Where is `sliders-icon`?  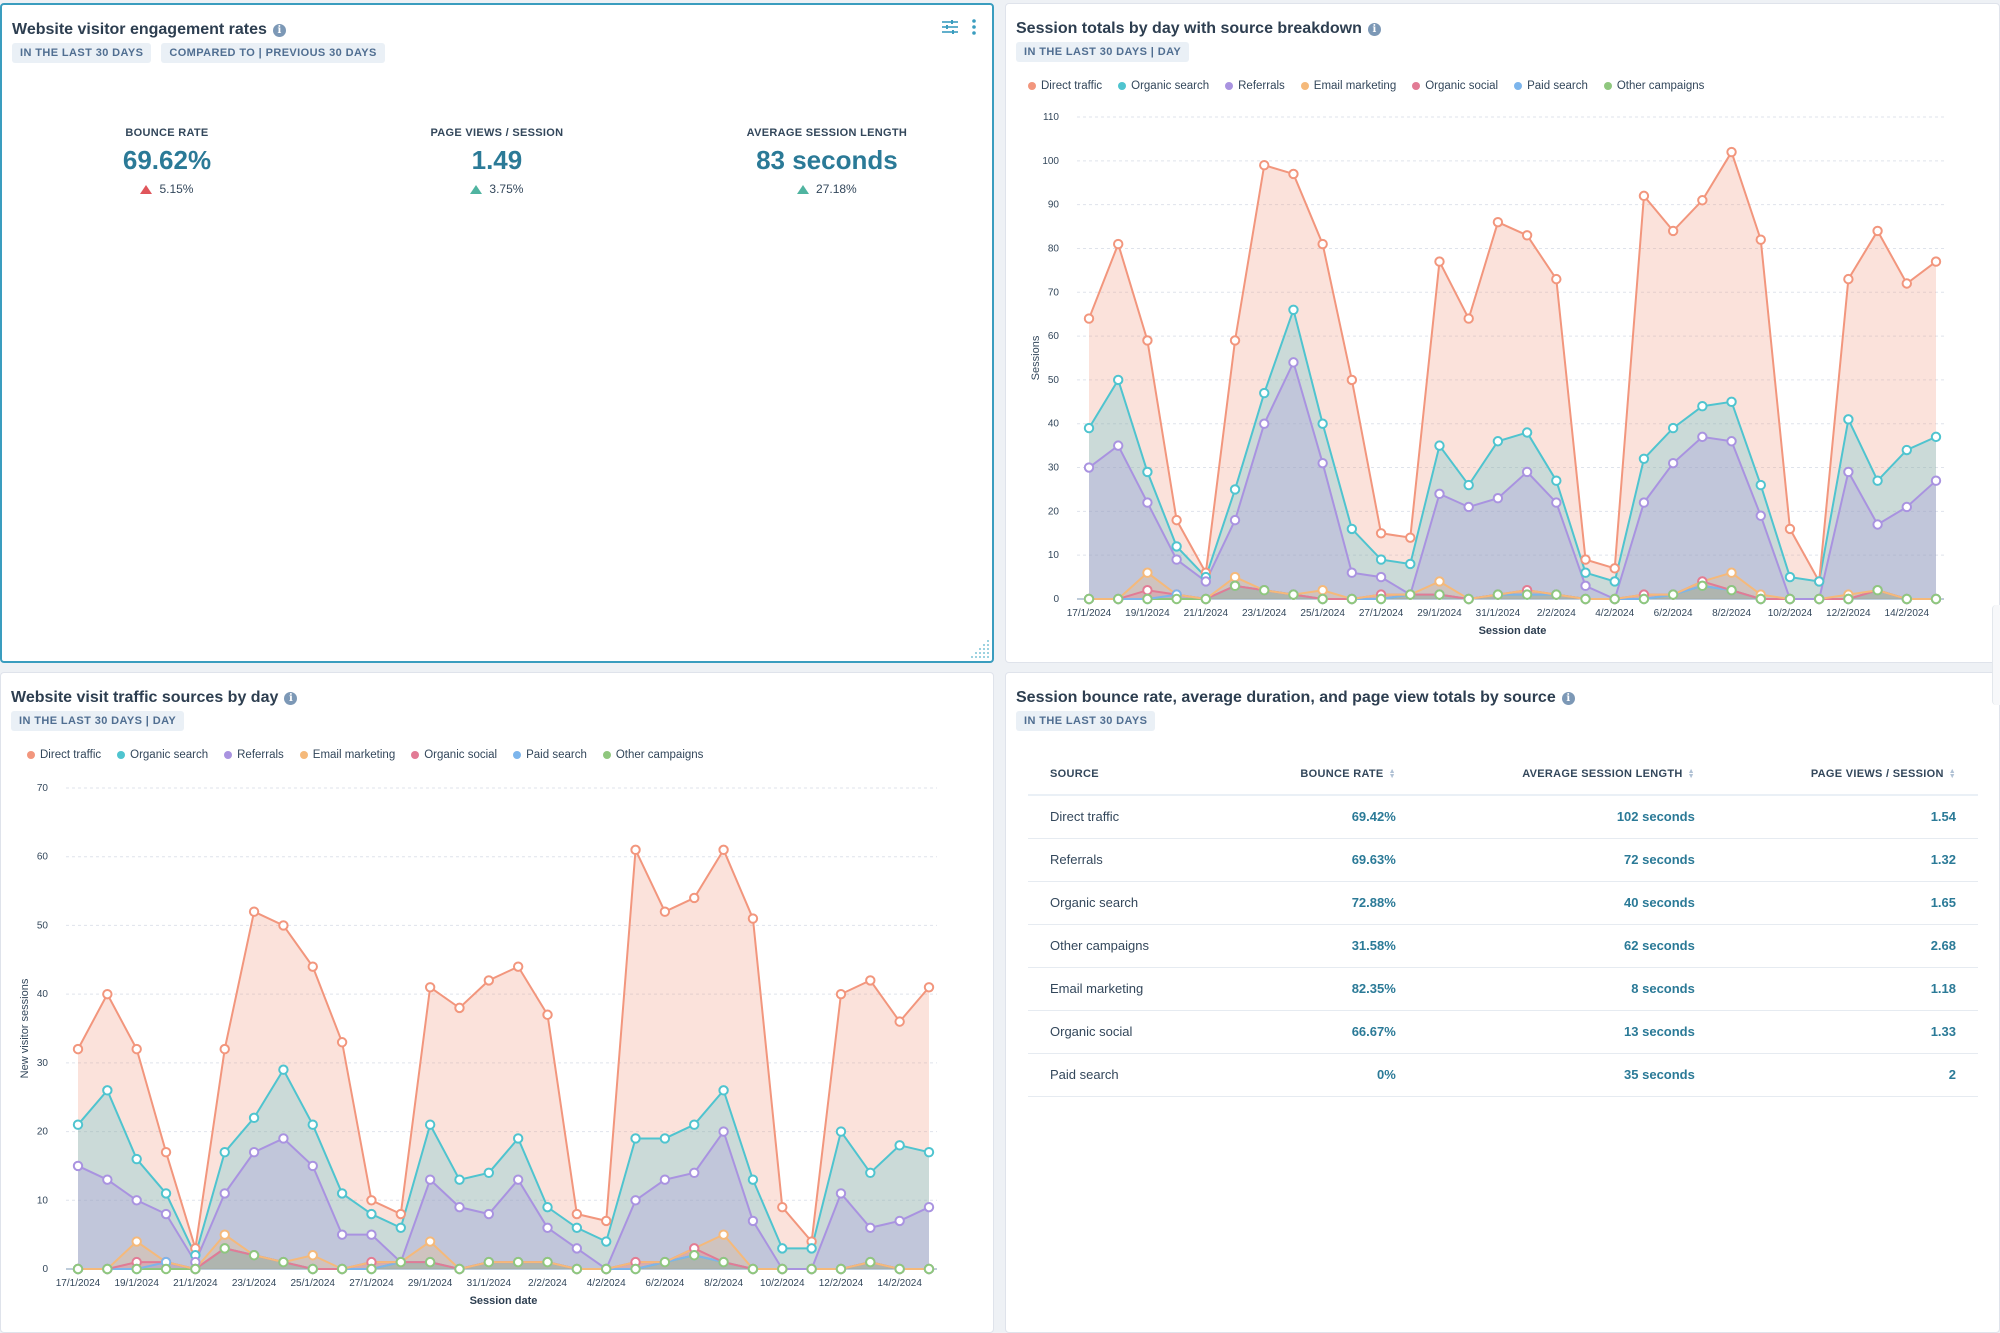 sliders-icon is located at coordinates (950, 27).